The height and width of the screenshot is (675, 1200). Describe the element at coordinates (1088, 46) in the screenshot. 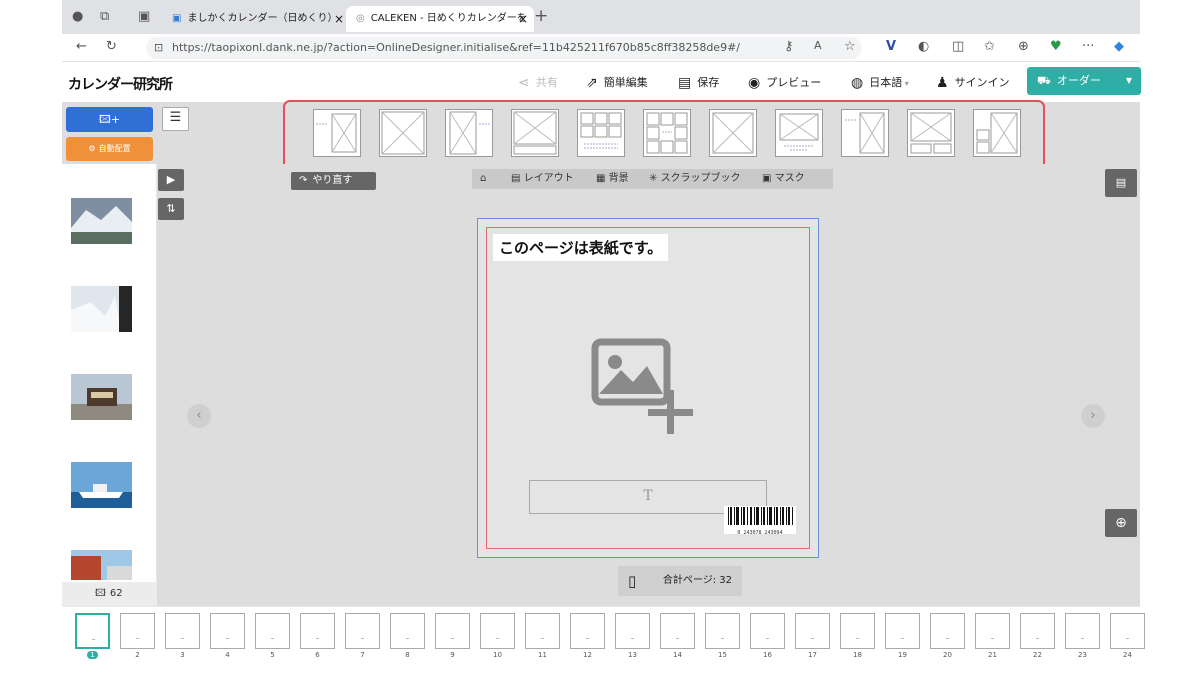

I see `more-menu-icon: ···` at that location.